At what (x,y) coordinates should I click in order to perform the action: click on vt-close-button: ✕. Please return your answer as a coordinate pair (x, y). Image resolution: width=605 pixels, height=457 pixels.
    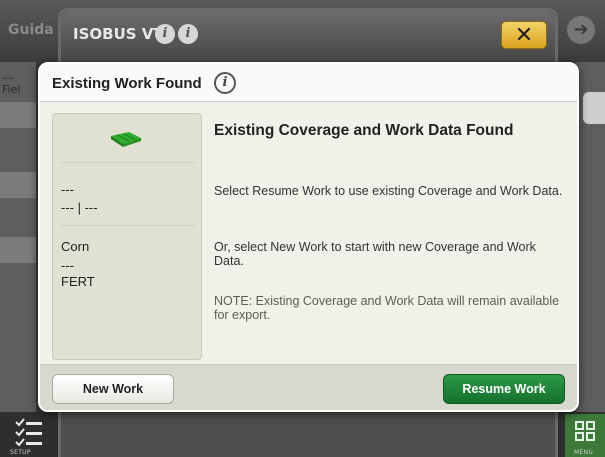
    Looking at the image, I should click on (524, 35).